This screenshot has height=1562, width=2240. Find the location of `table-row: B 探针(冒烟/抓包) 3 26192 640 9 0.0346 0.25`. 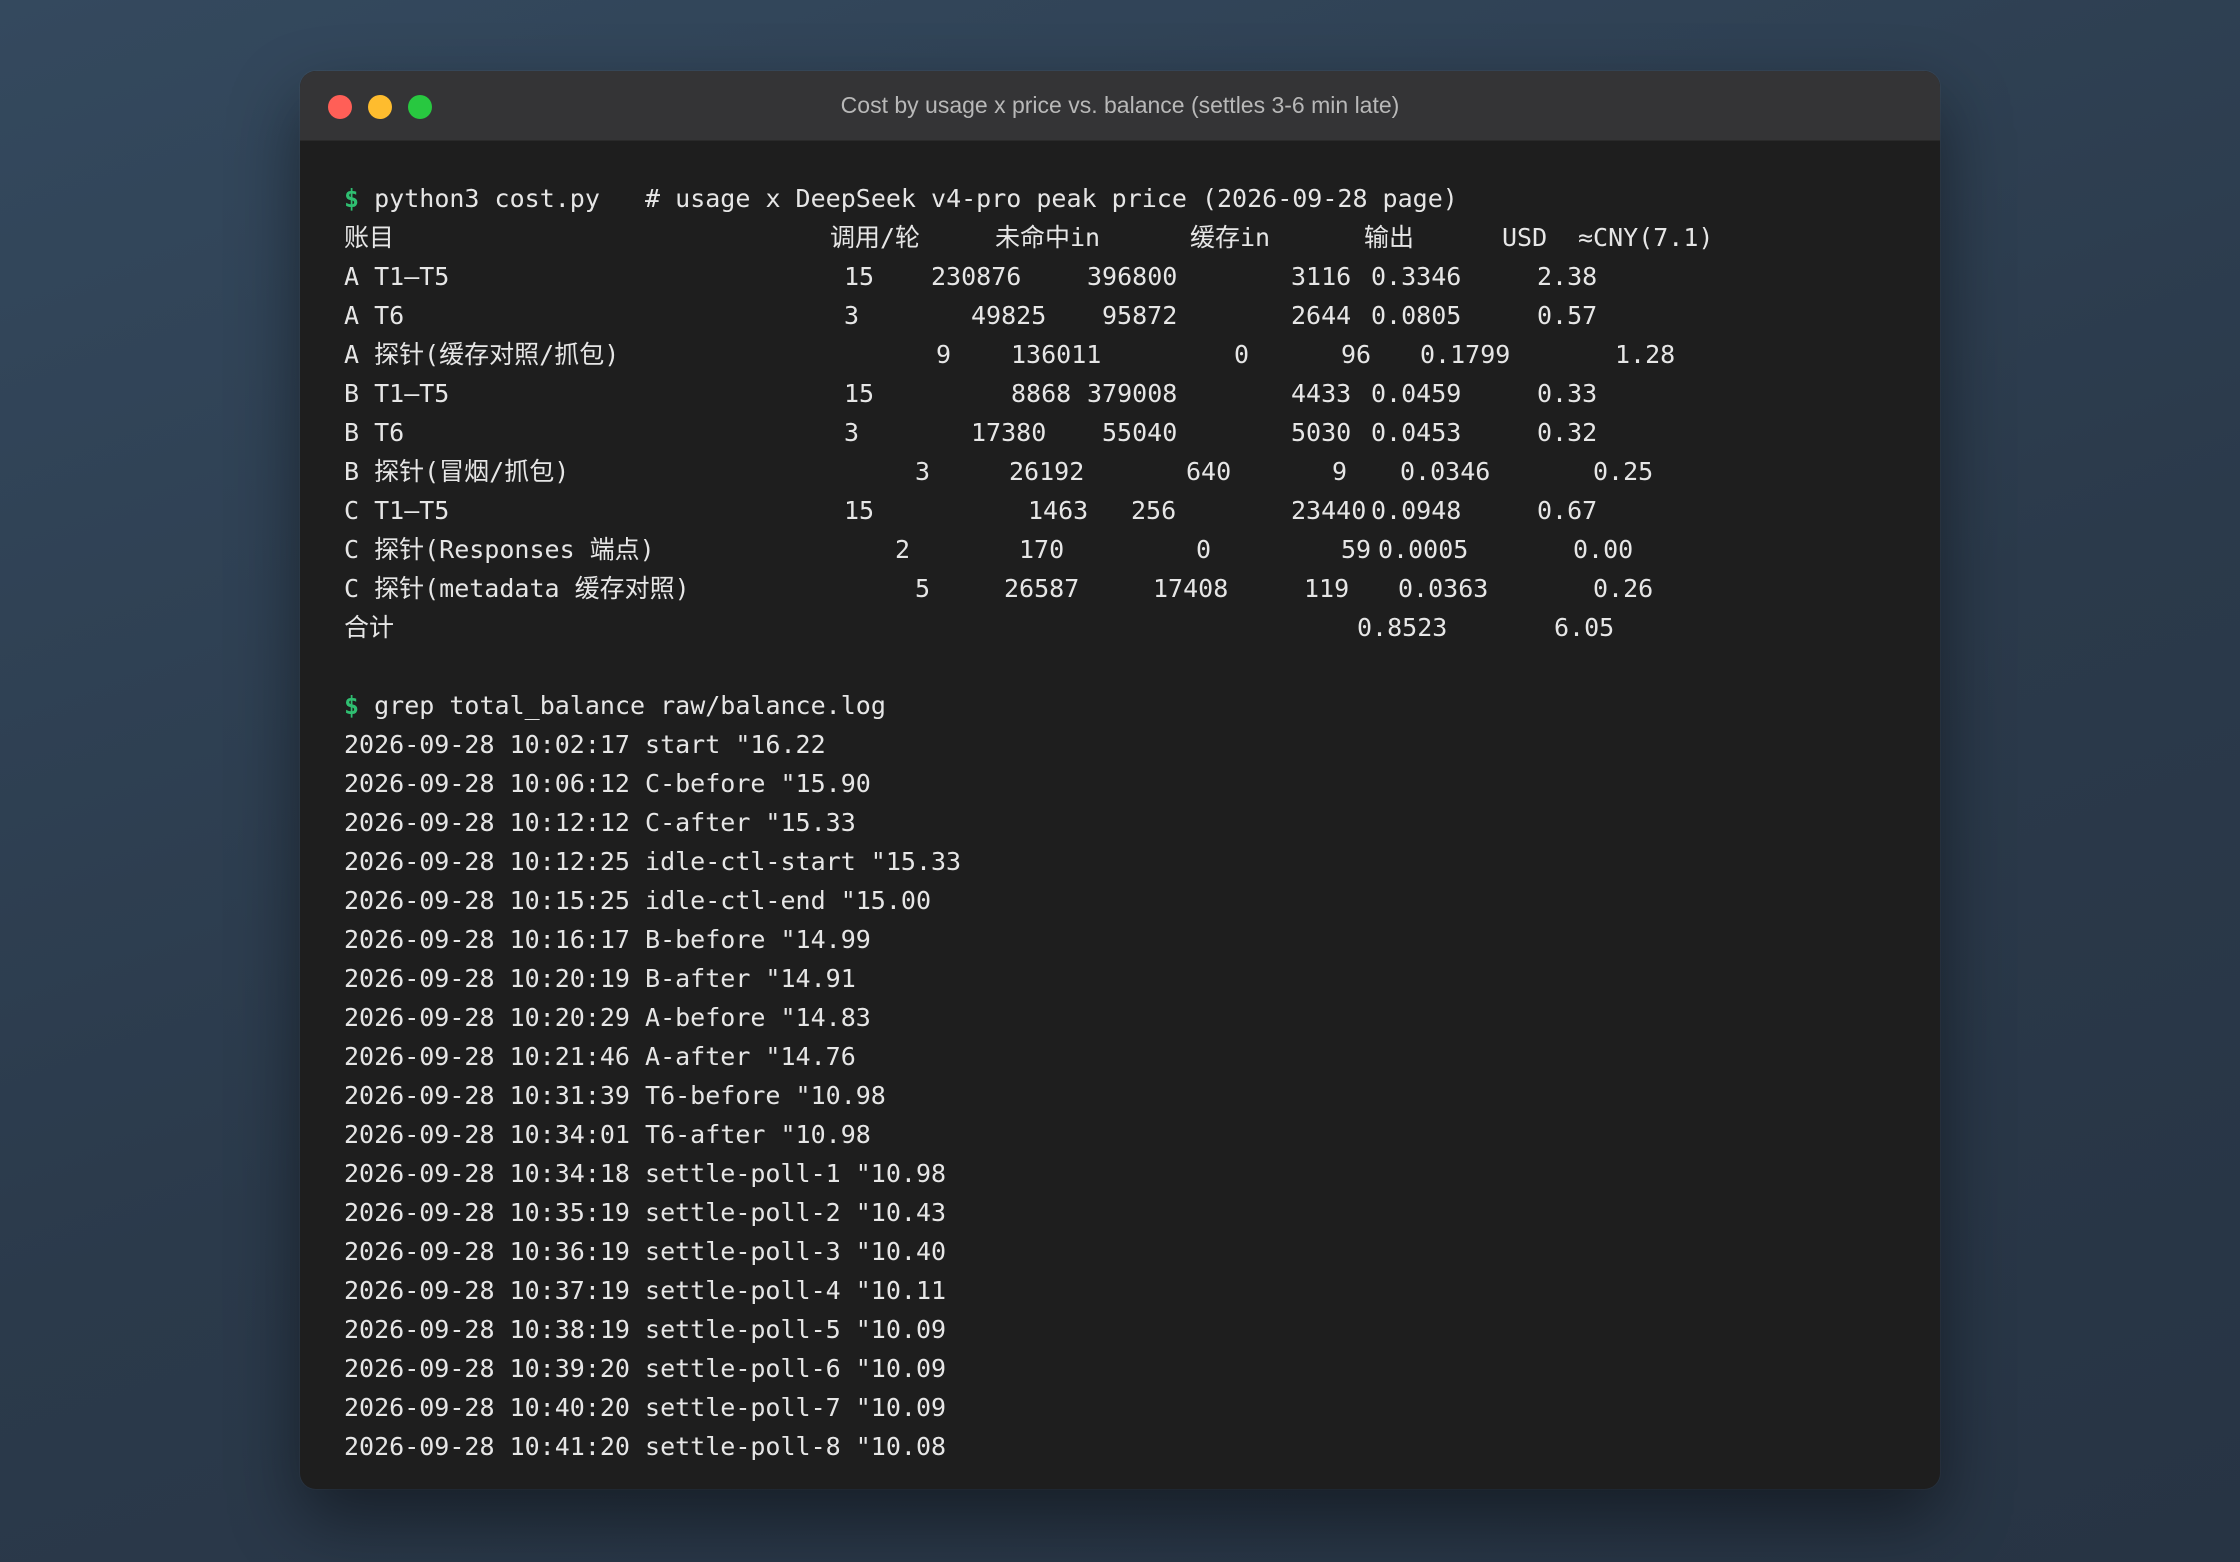

table-row: B 探针(冒烟/抓包) 3 26192 640 9 0.0346 0.25 is located at coordinates (1142, 471).